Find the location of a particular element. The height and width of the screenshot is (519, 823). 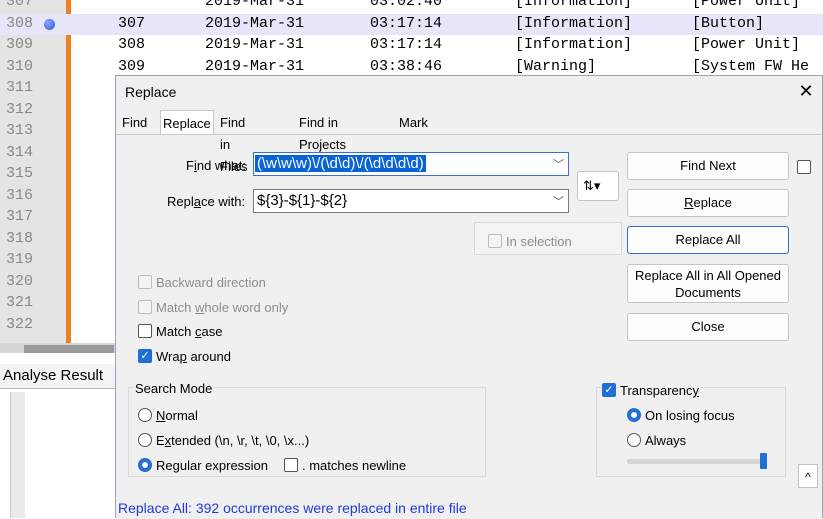

line-number: 310 is located at coordinates (20, 66).